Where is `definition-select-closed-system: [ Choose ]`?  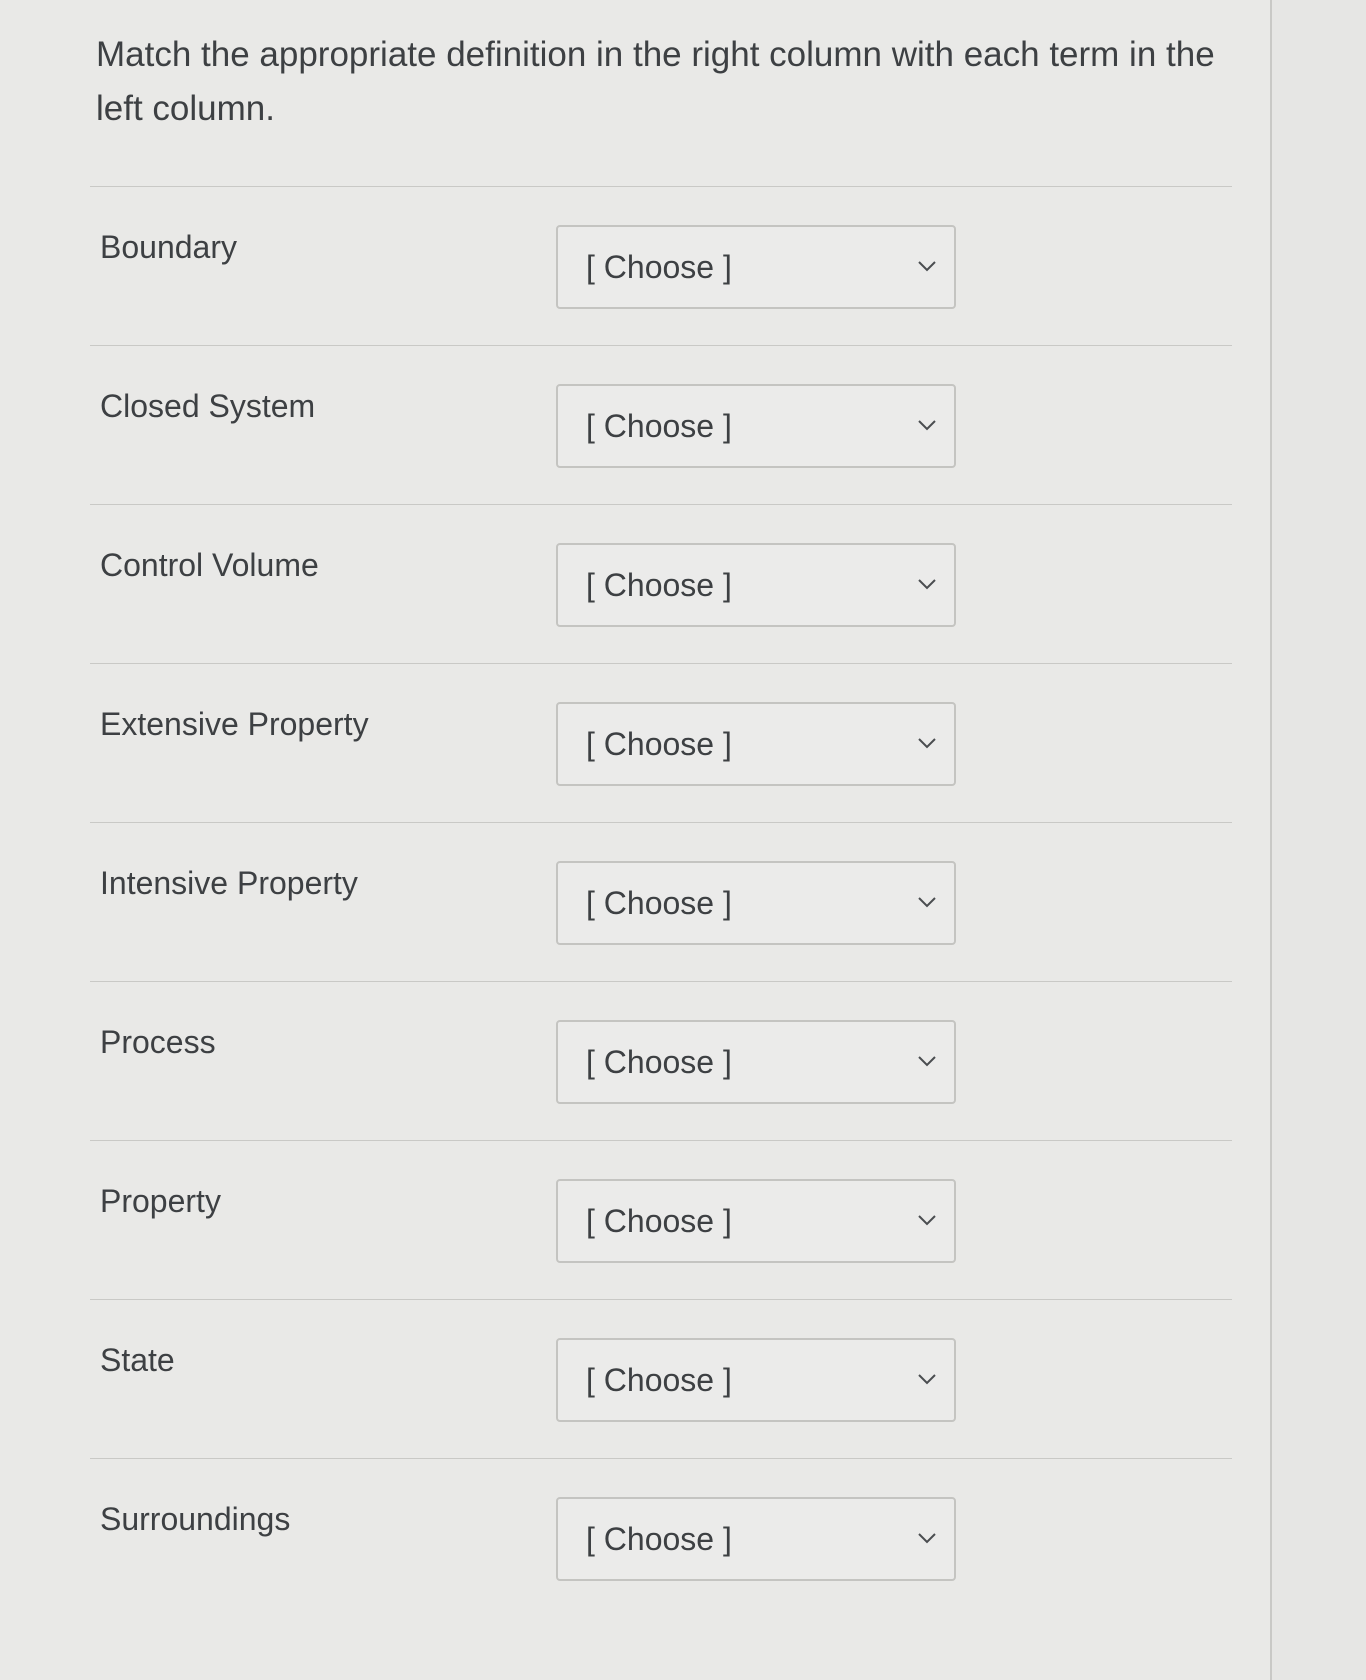
definition-select-closed-system: [ Choose ] is located at coordinates (756, 426).